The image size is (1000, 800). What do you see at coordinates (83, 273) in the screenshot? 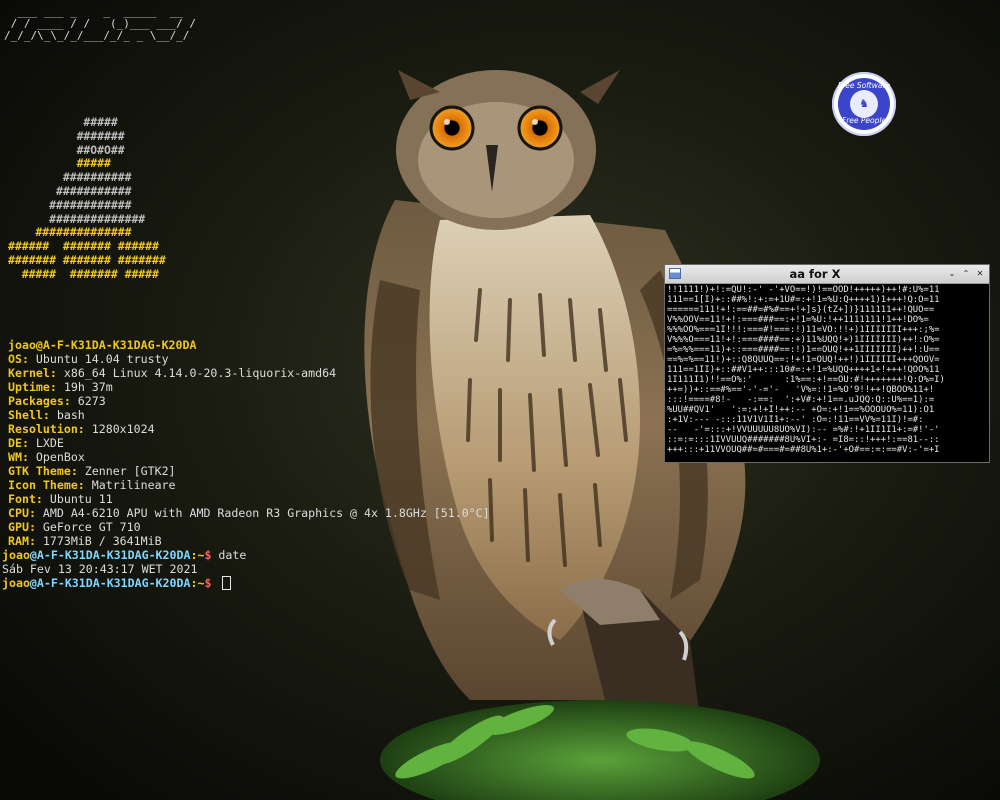
I see `logo-line: ##### ####### #####` at bounding box center [83, 273].